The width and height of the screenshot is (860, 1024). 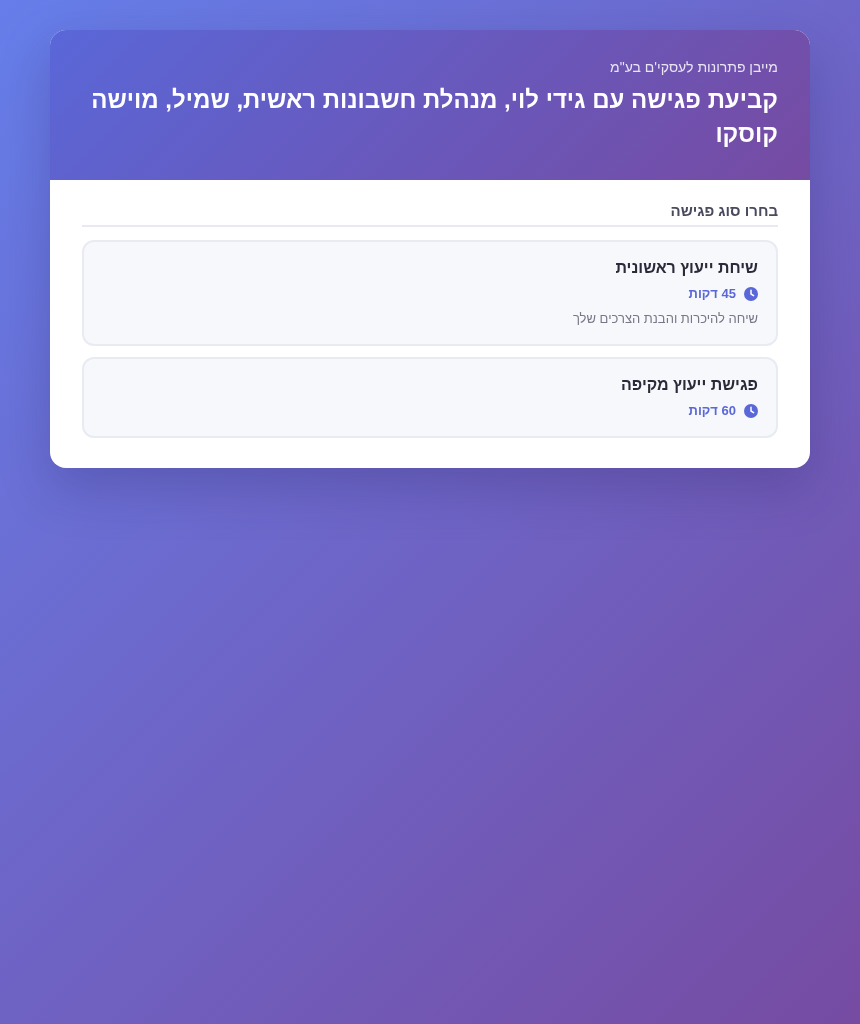 What do you see at coordinates (430, 397) in the screenshot?
I see `meeting-type-option: פגישת ייעוץ מקיפה 60 דקות` at bounding box center [430, 397].